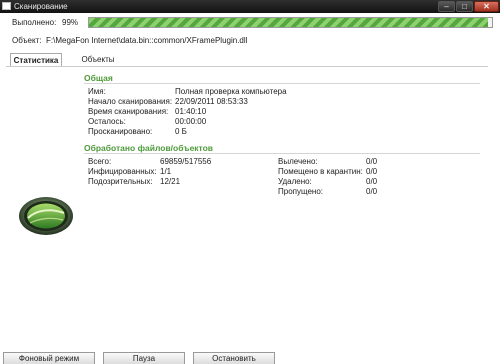 This screenshot has height=364, width=500. I want to click on processed-label-total: Всего:, so click(100, 161).